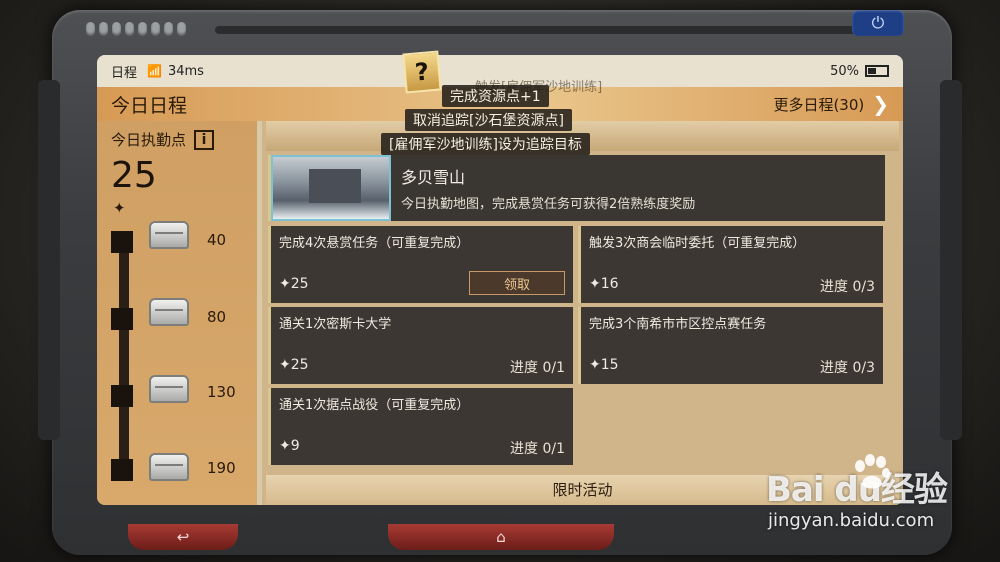  I want to click on task-card: 完成4次悬赏任务（可重复完成） ✦25 领取, so click(420, 264).